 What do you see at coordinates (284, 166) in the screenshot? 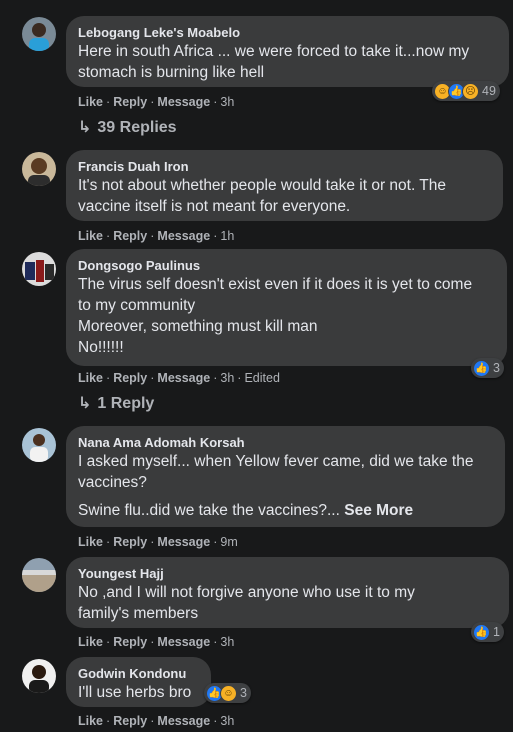
I see `comment-author: Francis Duah Iron` at bounding box center [284, 166].